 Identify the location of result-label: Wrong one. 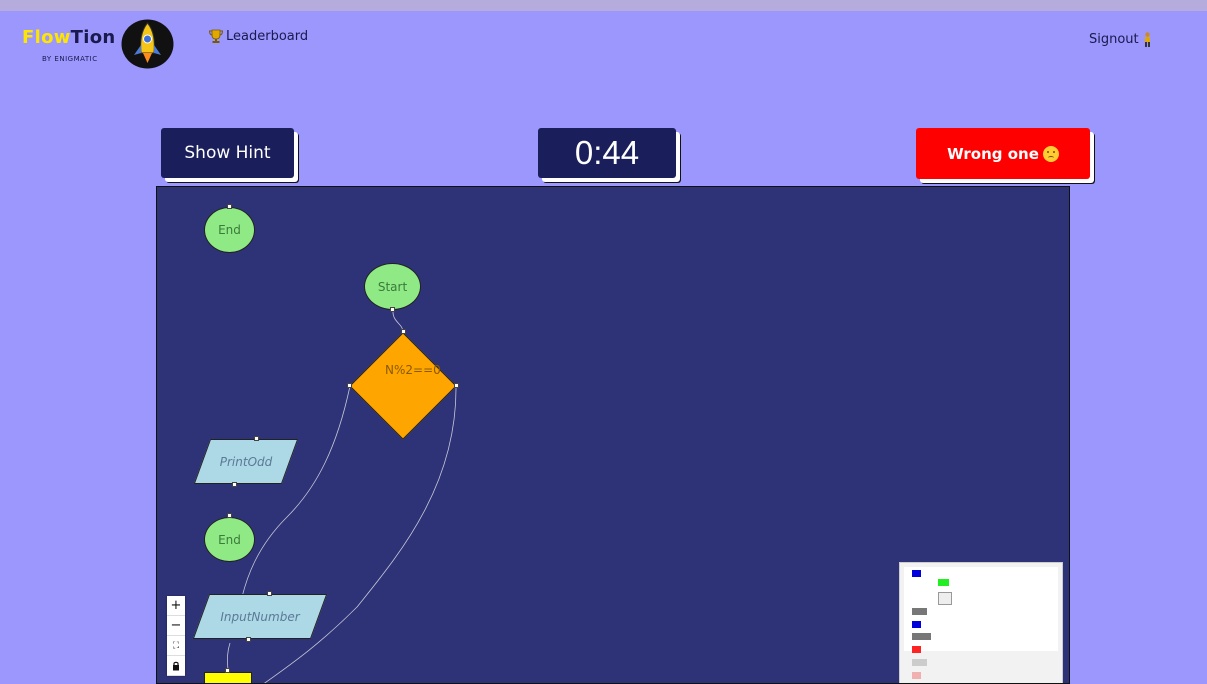
(993, 153).